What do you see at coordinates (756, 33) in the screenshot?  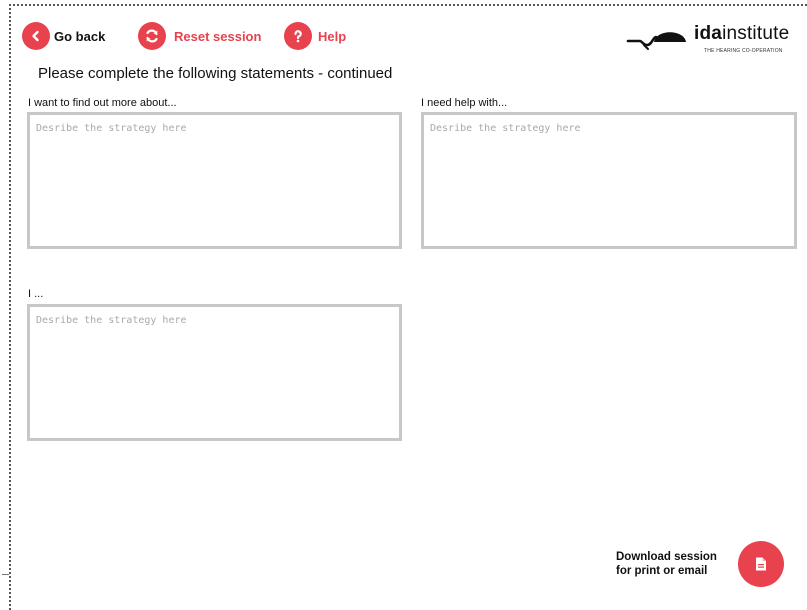 I see `logo-brand-rest: institute` at bounding box center [756, 33].